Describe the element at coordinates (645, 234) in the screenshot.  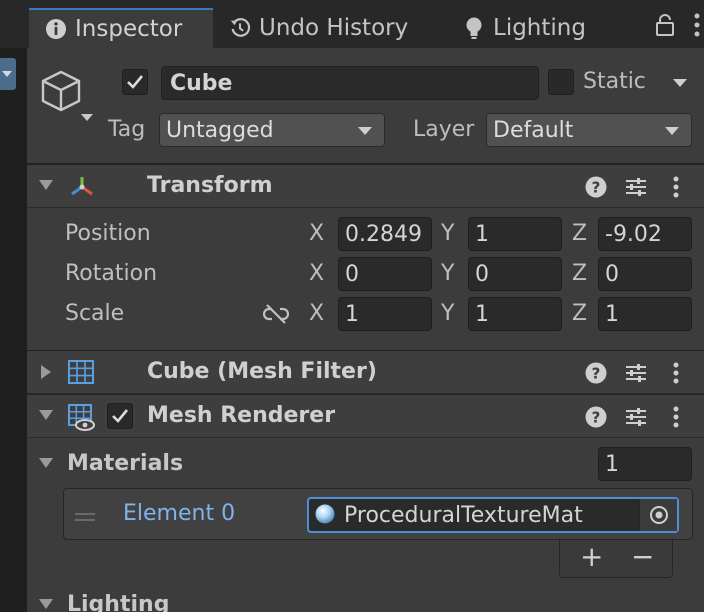
I see `position-z-field: -9.02` at that location.